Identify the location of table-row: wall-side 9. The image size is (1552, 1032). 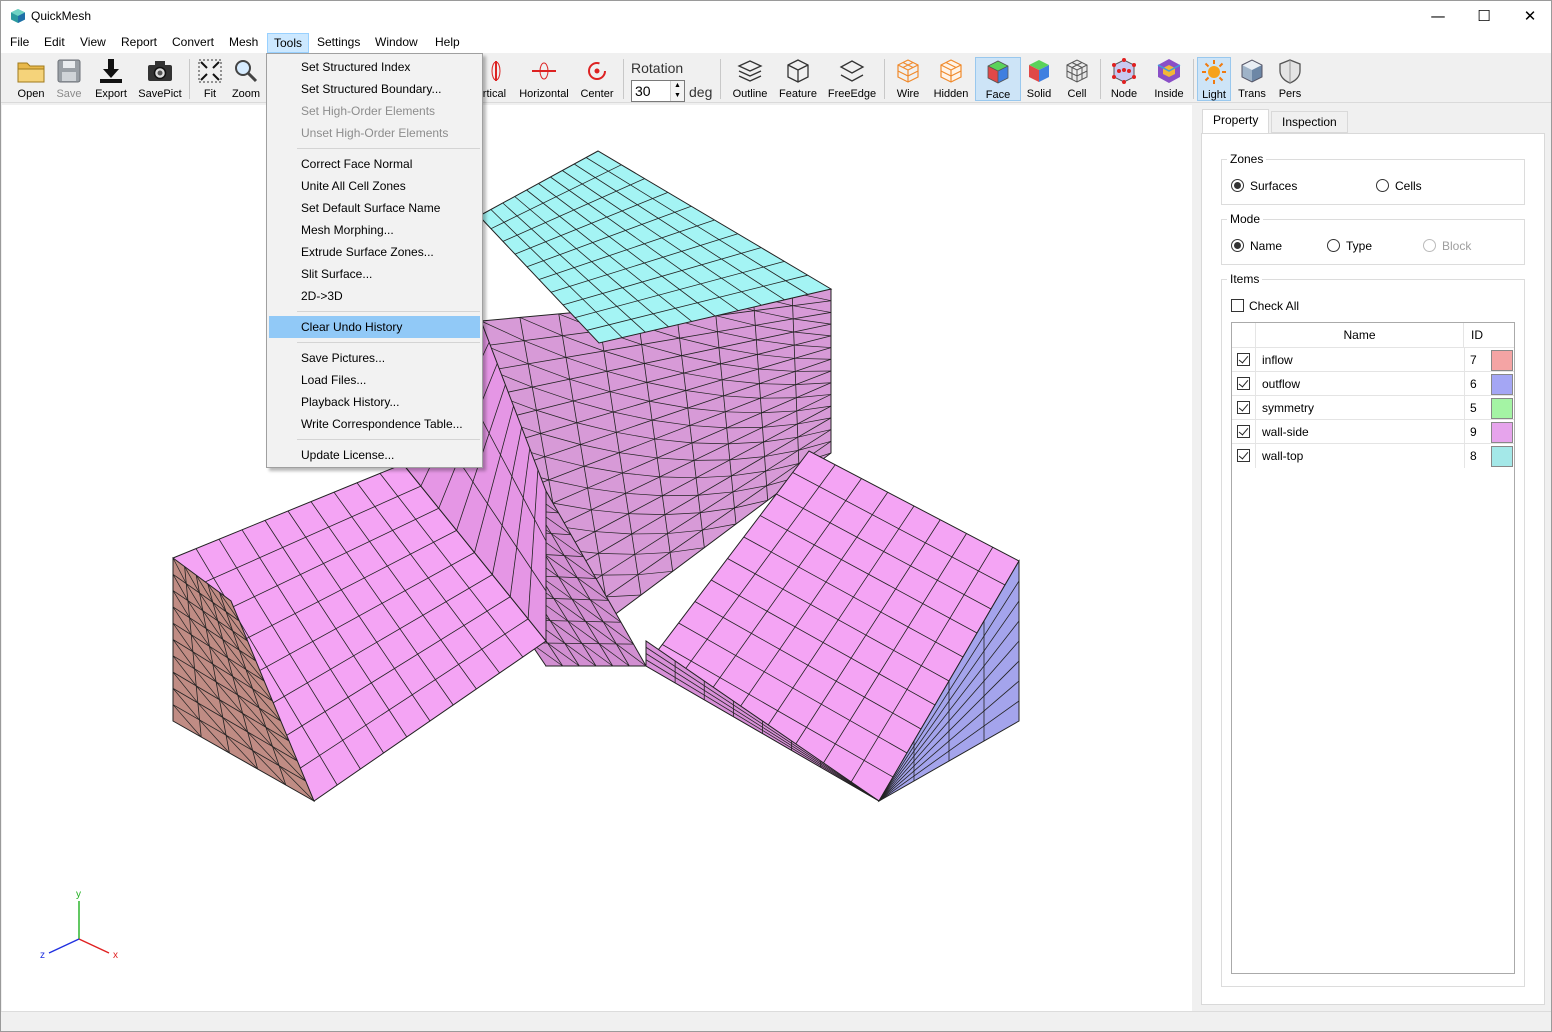
(1373, 431).